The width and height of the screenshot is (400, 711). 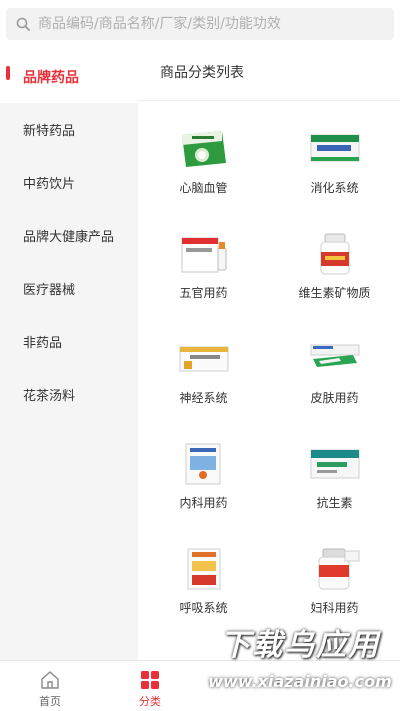 What do you see at coordinates (335, 355) in the screenshot?
I see `ointment-tube-icon` at bounding box center [335, 355].